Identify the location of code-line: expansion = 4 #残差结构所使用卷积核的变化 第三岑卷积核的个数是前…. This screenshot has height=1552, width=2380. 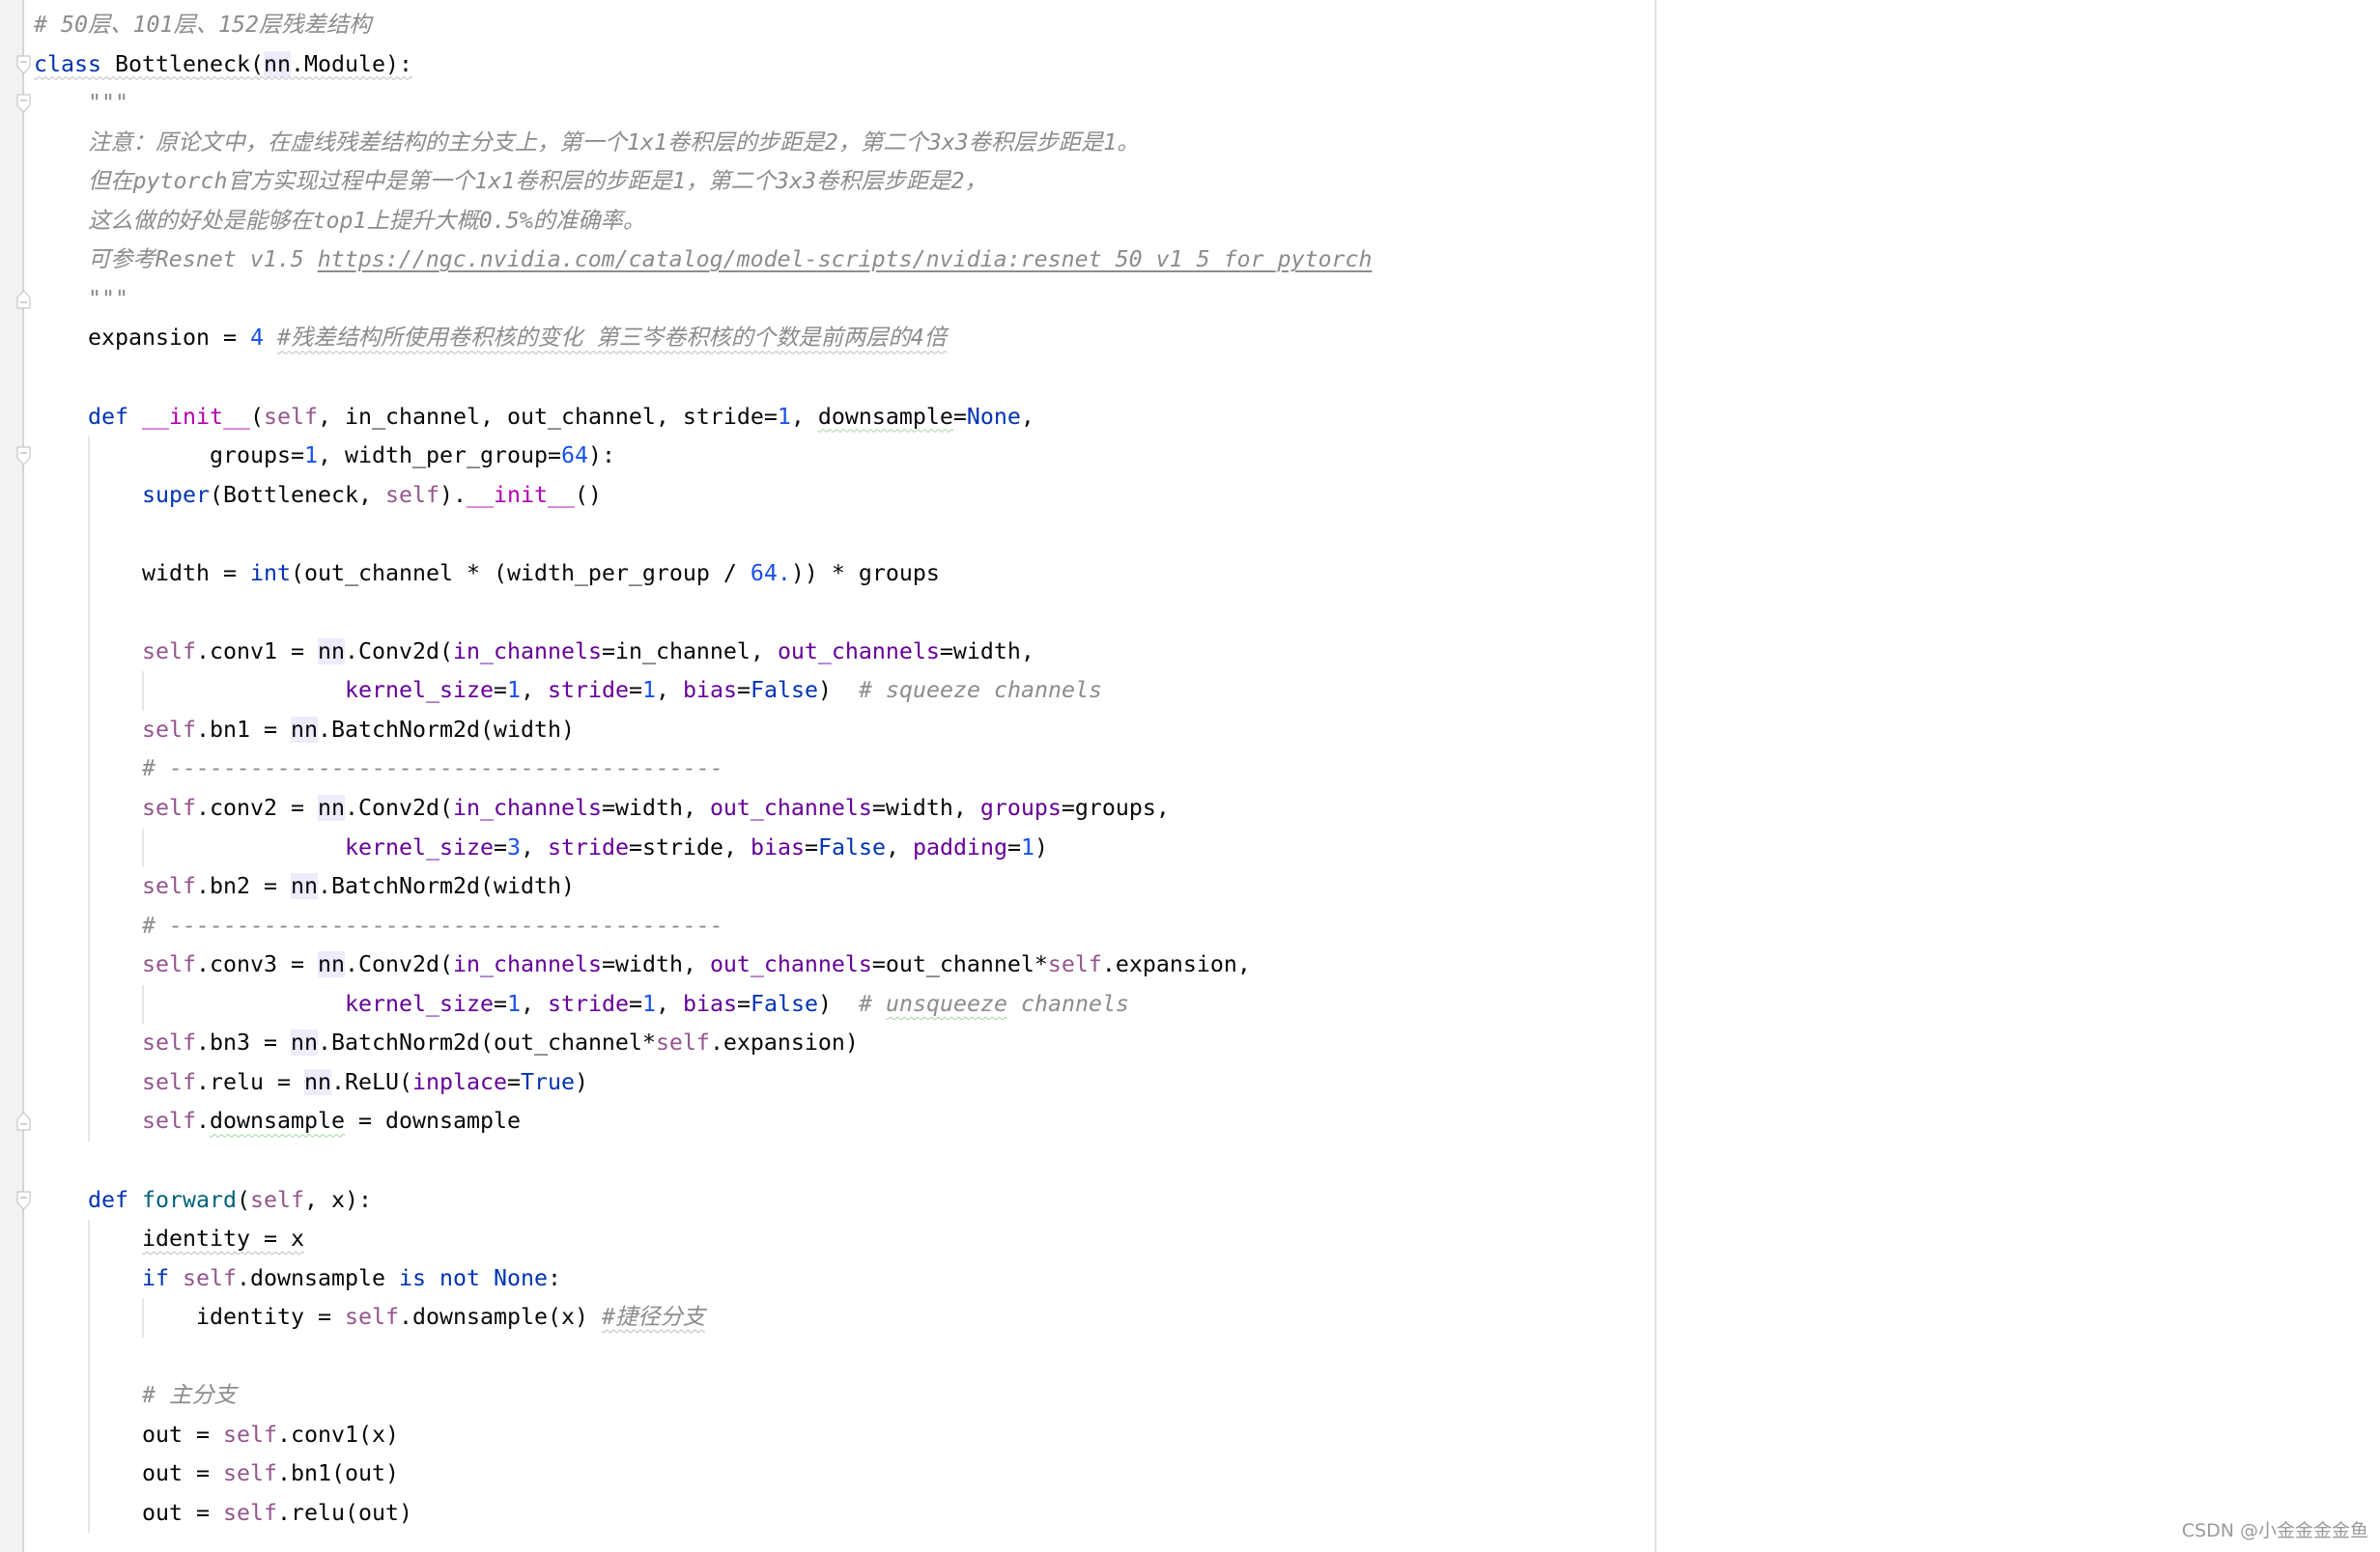
(518, 338).